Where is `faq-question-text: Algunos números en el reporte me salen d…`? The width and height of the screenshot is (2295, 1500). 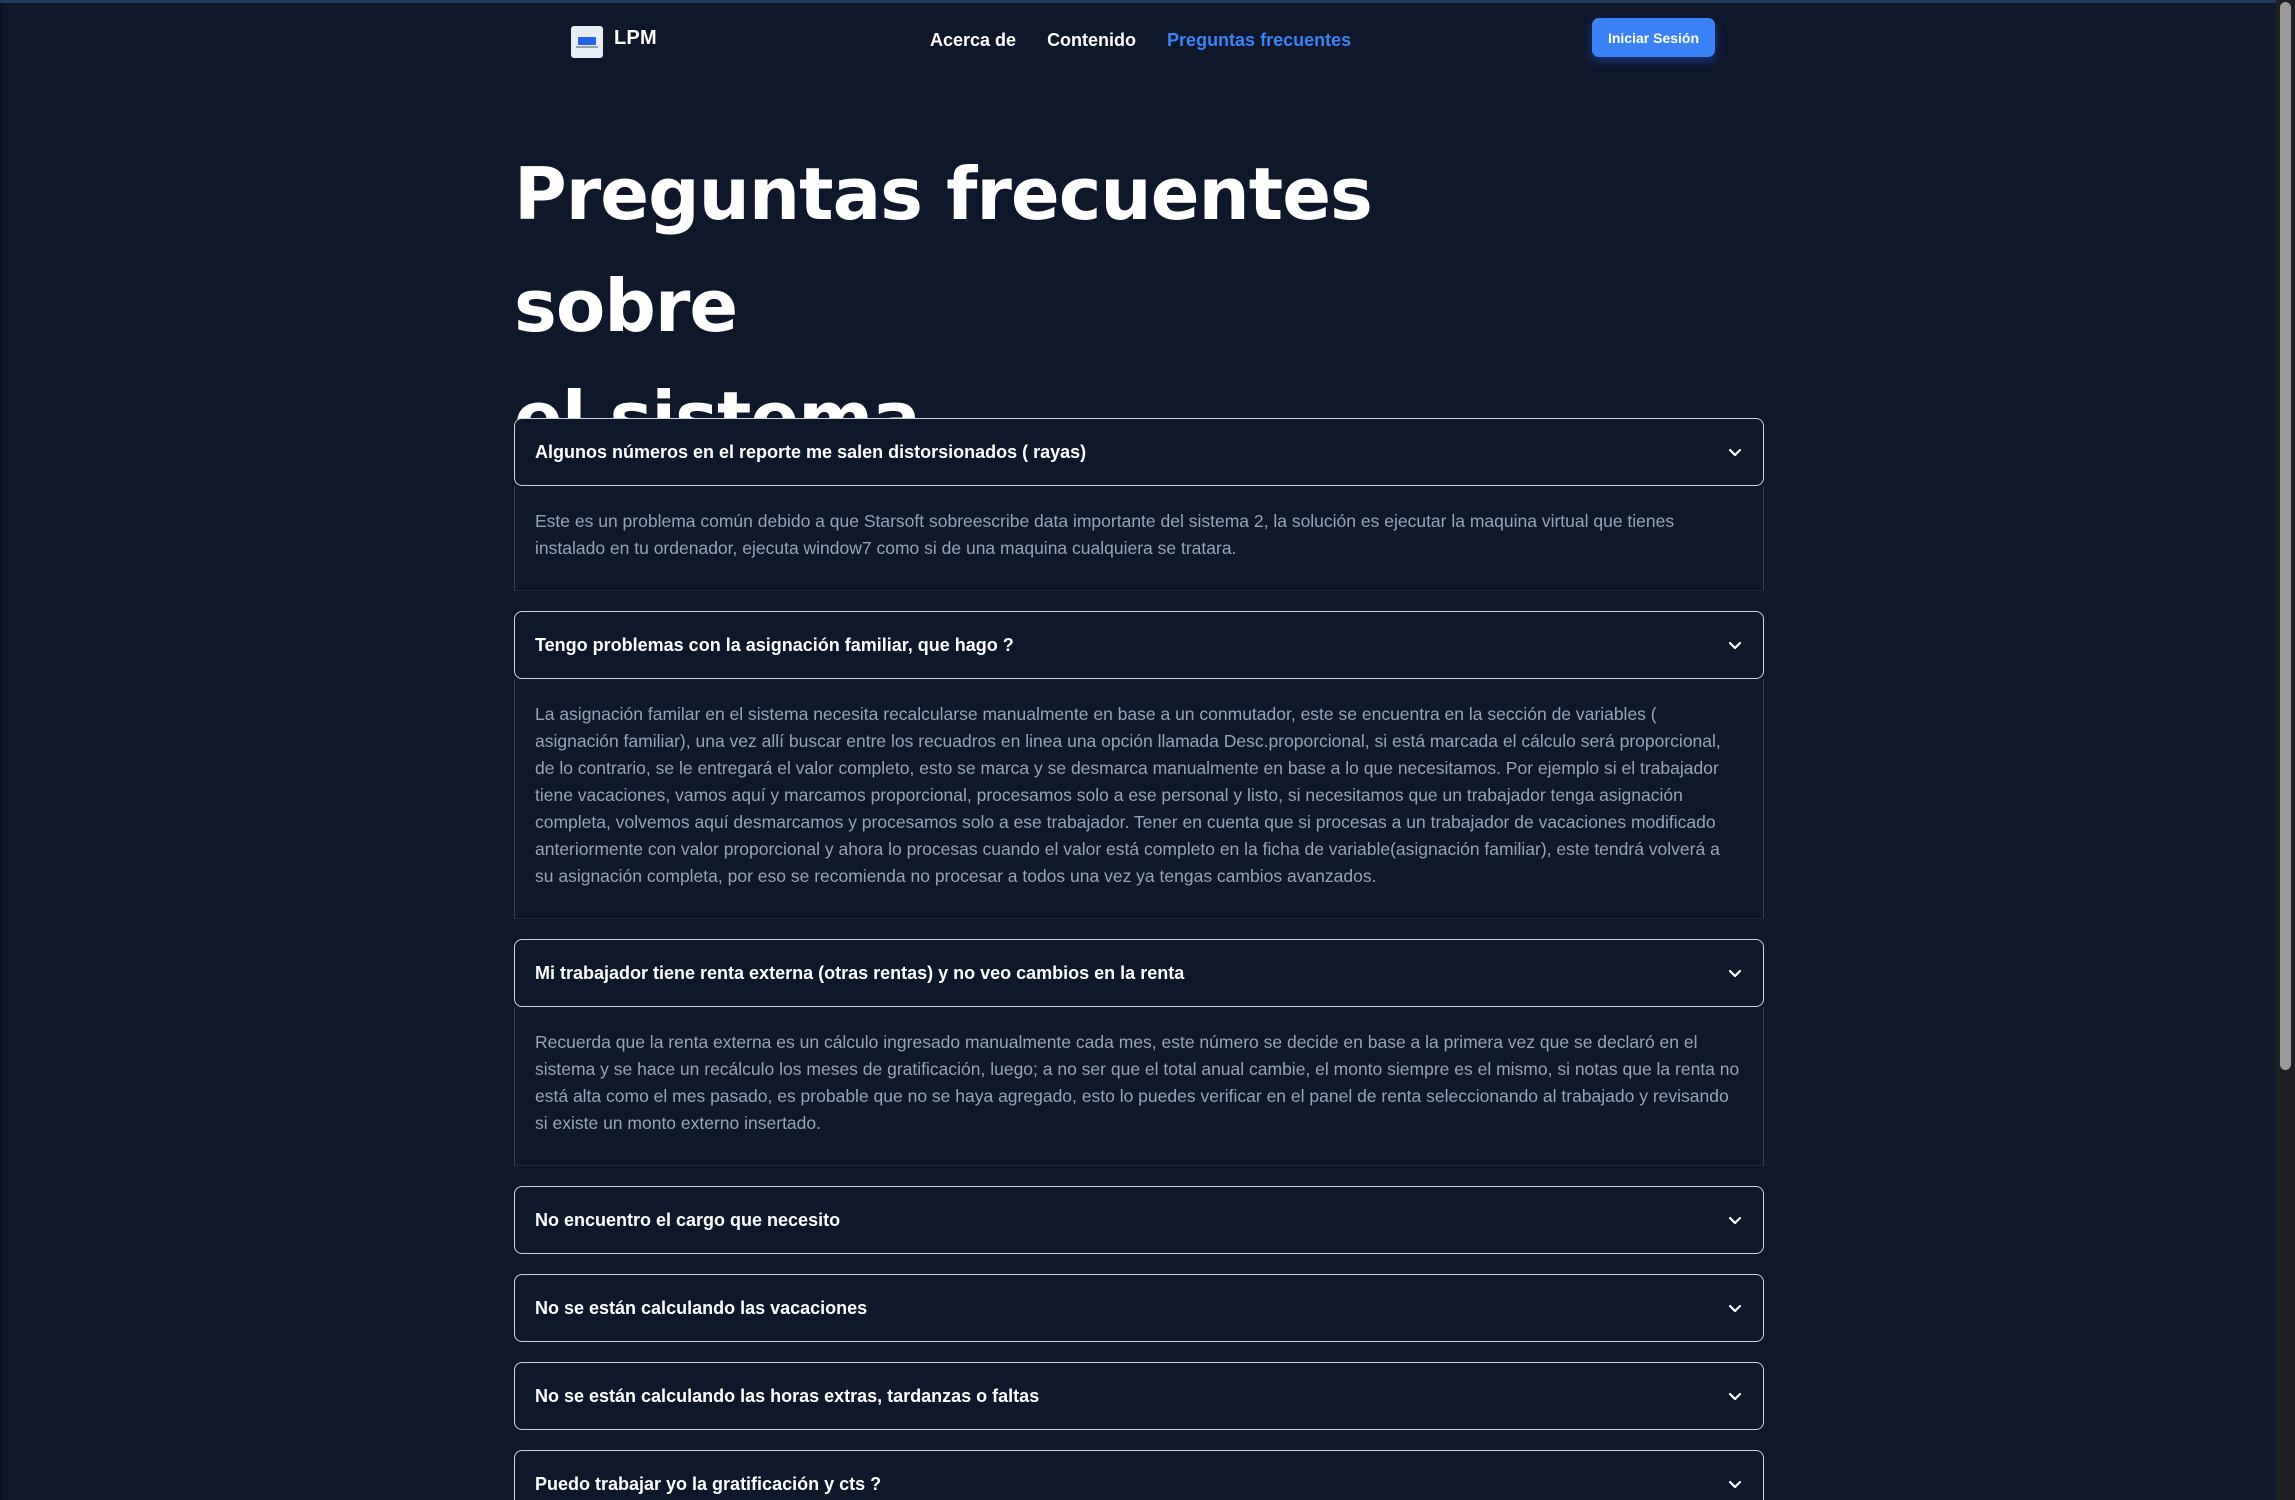 faq-question-text: Algunos números en el reporte me salen d… is located at coordinates (811, 451).